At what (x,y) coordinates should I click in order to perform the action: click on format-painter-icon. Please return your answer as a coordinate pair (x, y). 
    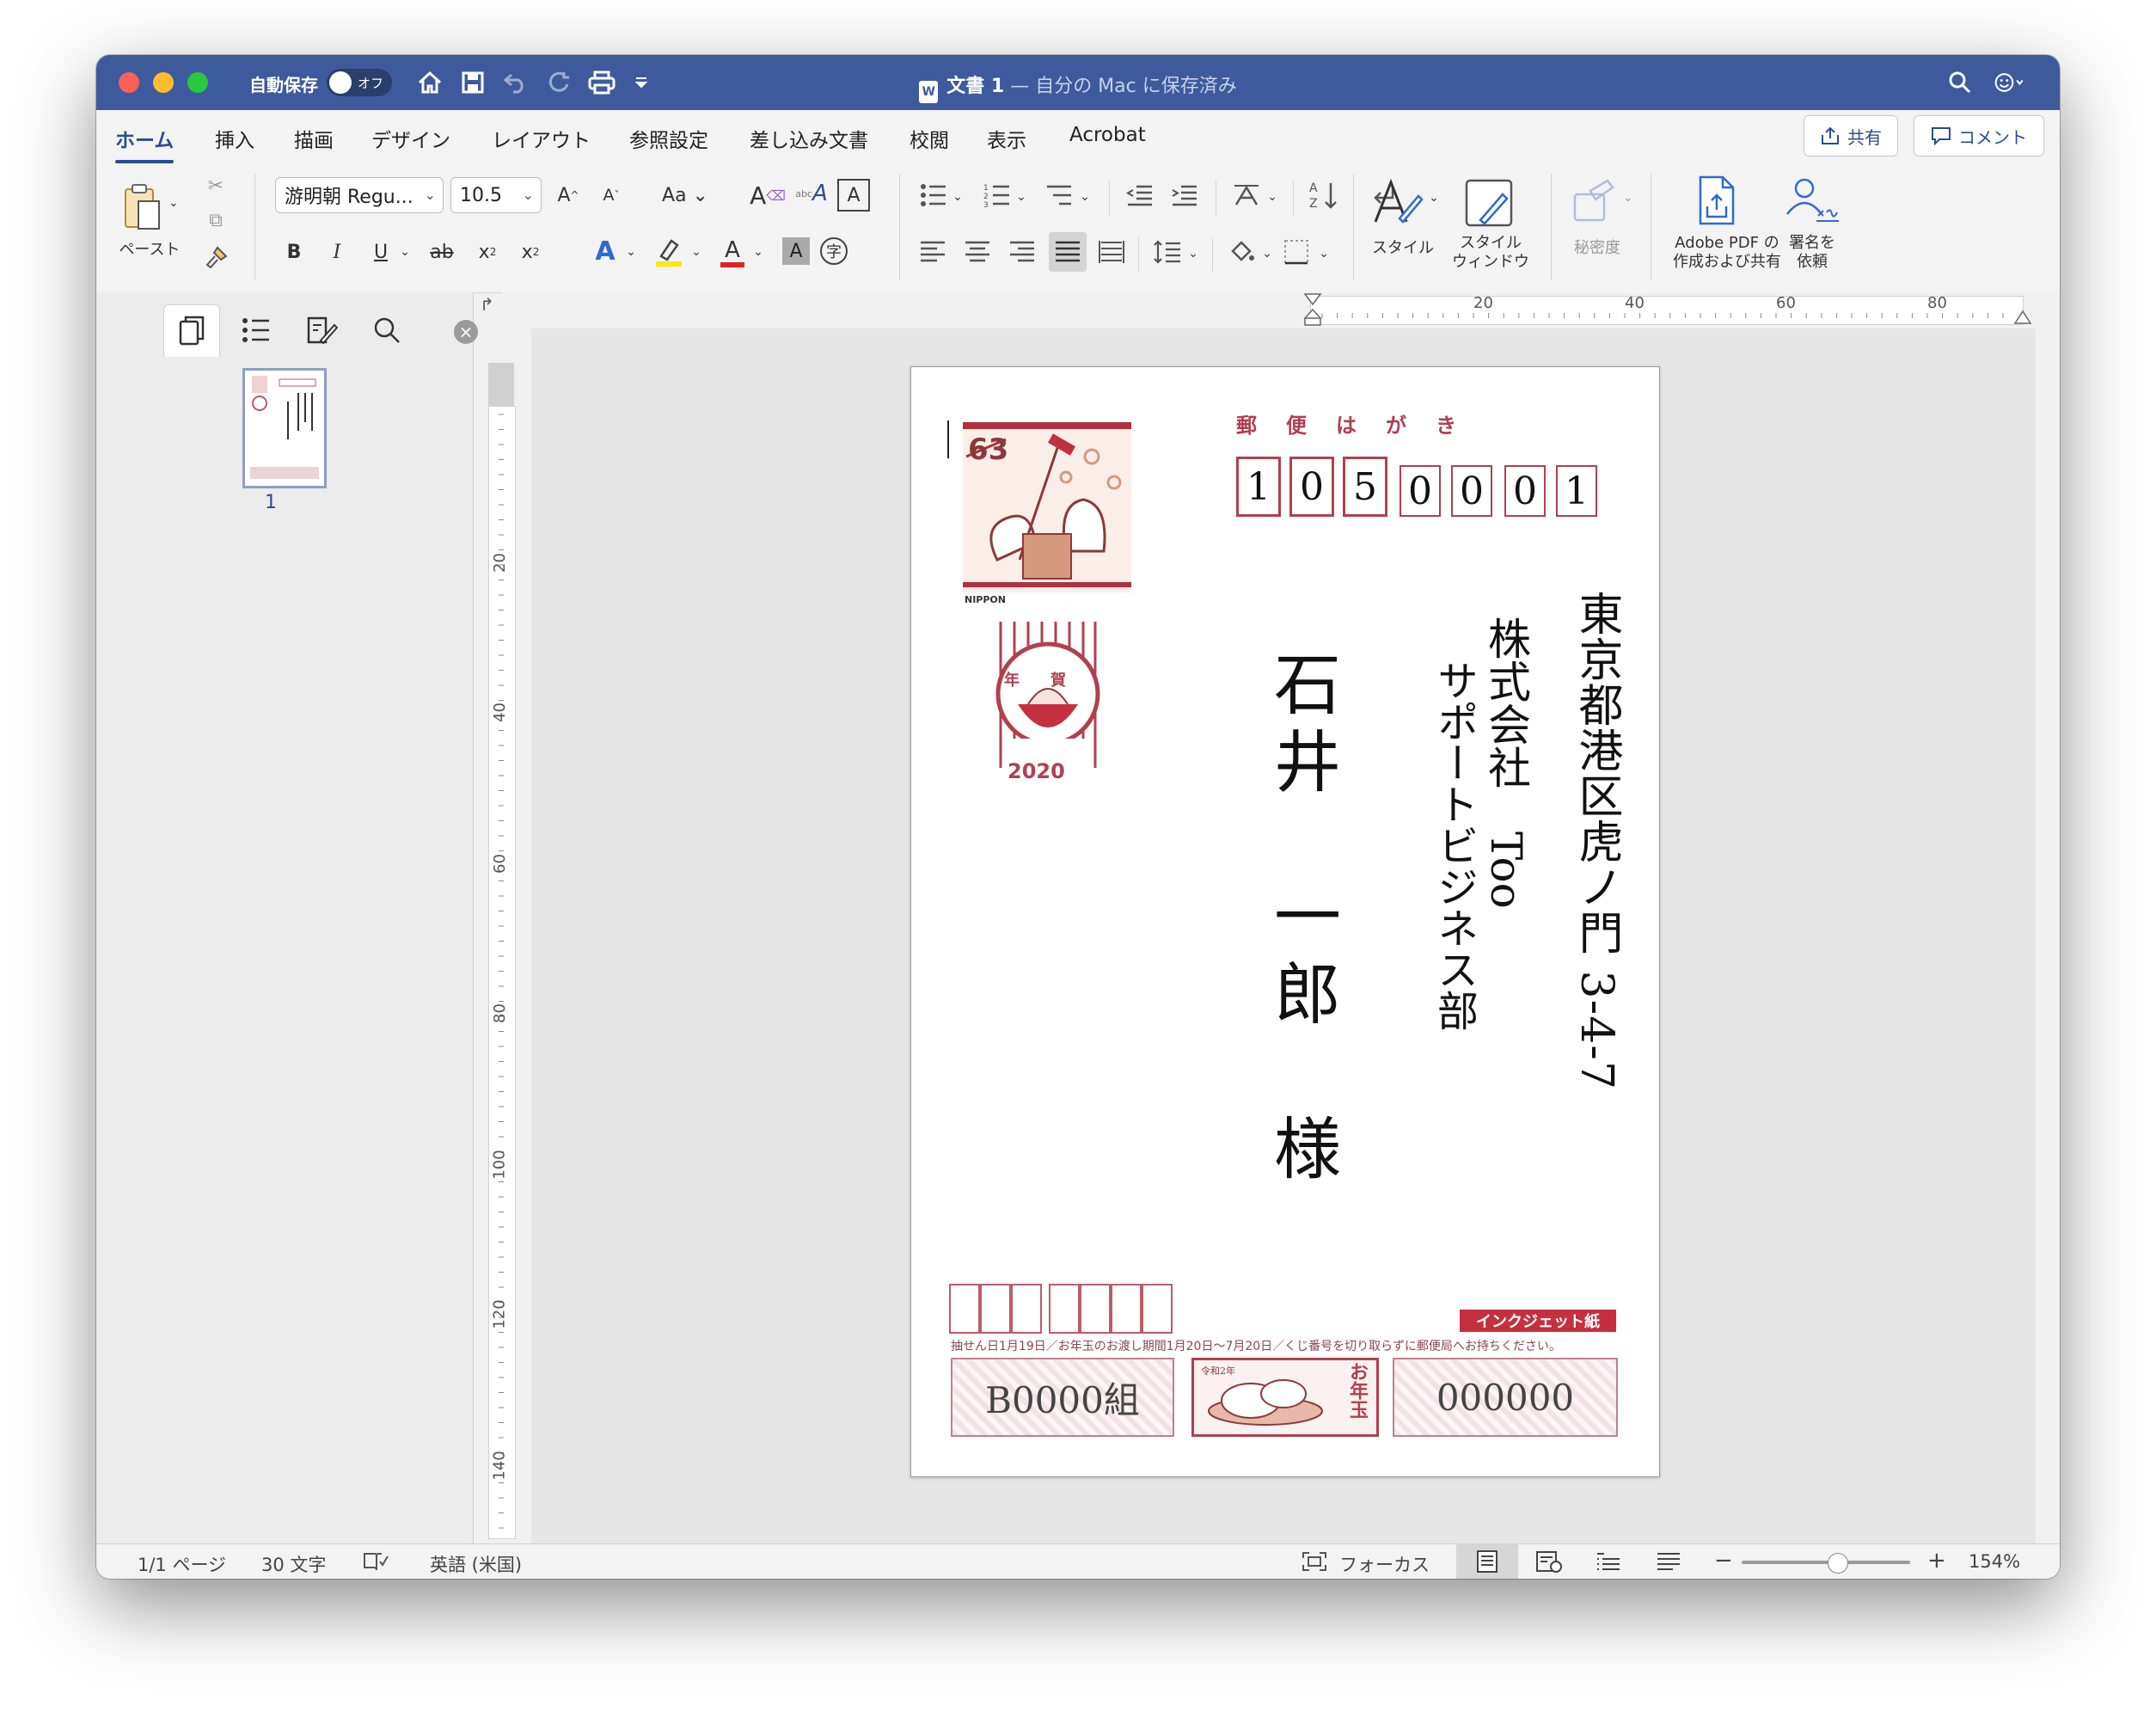
    Looking at the image, I should click on (216, 257).